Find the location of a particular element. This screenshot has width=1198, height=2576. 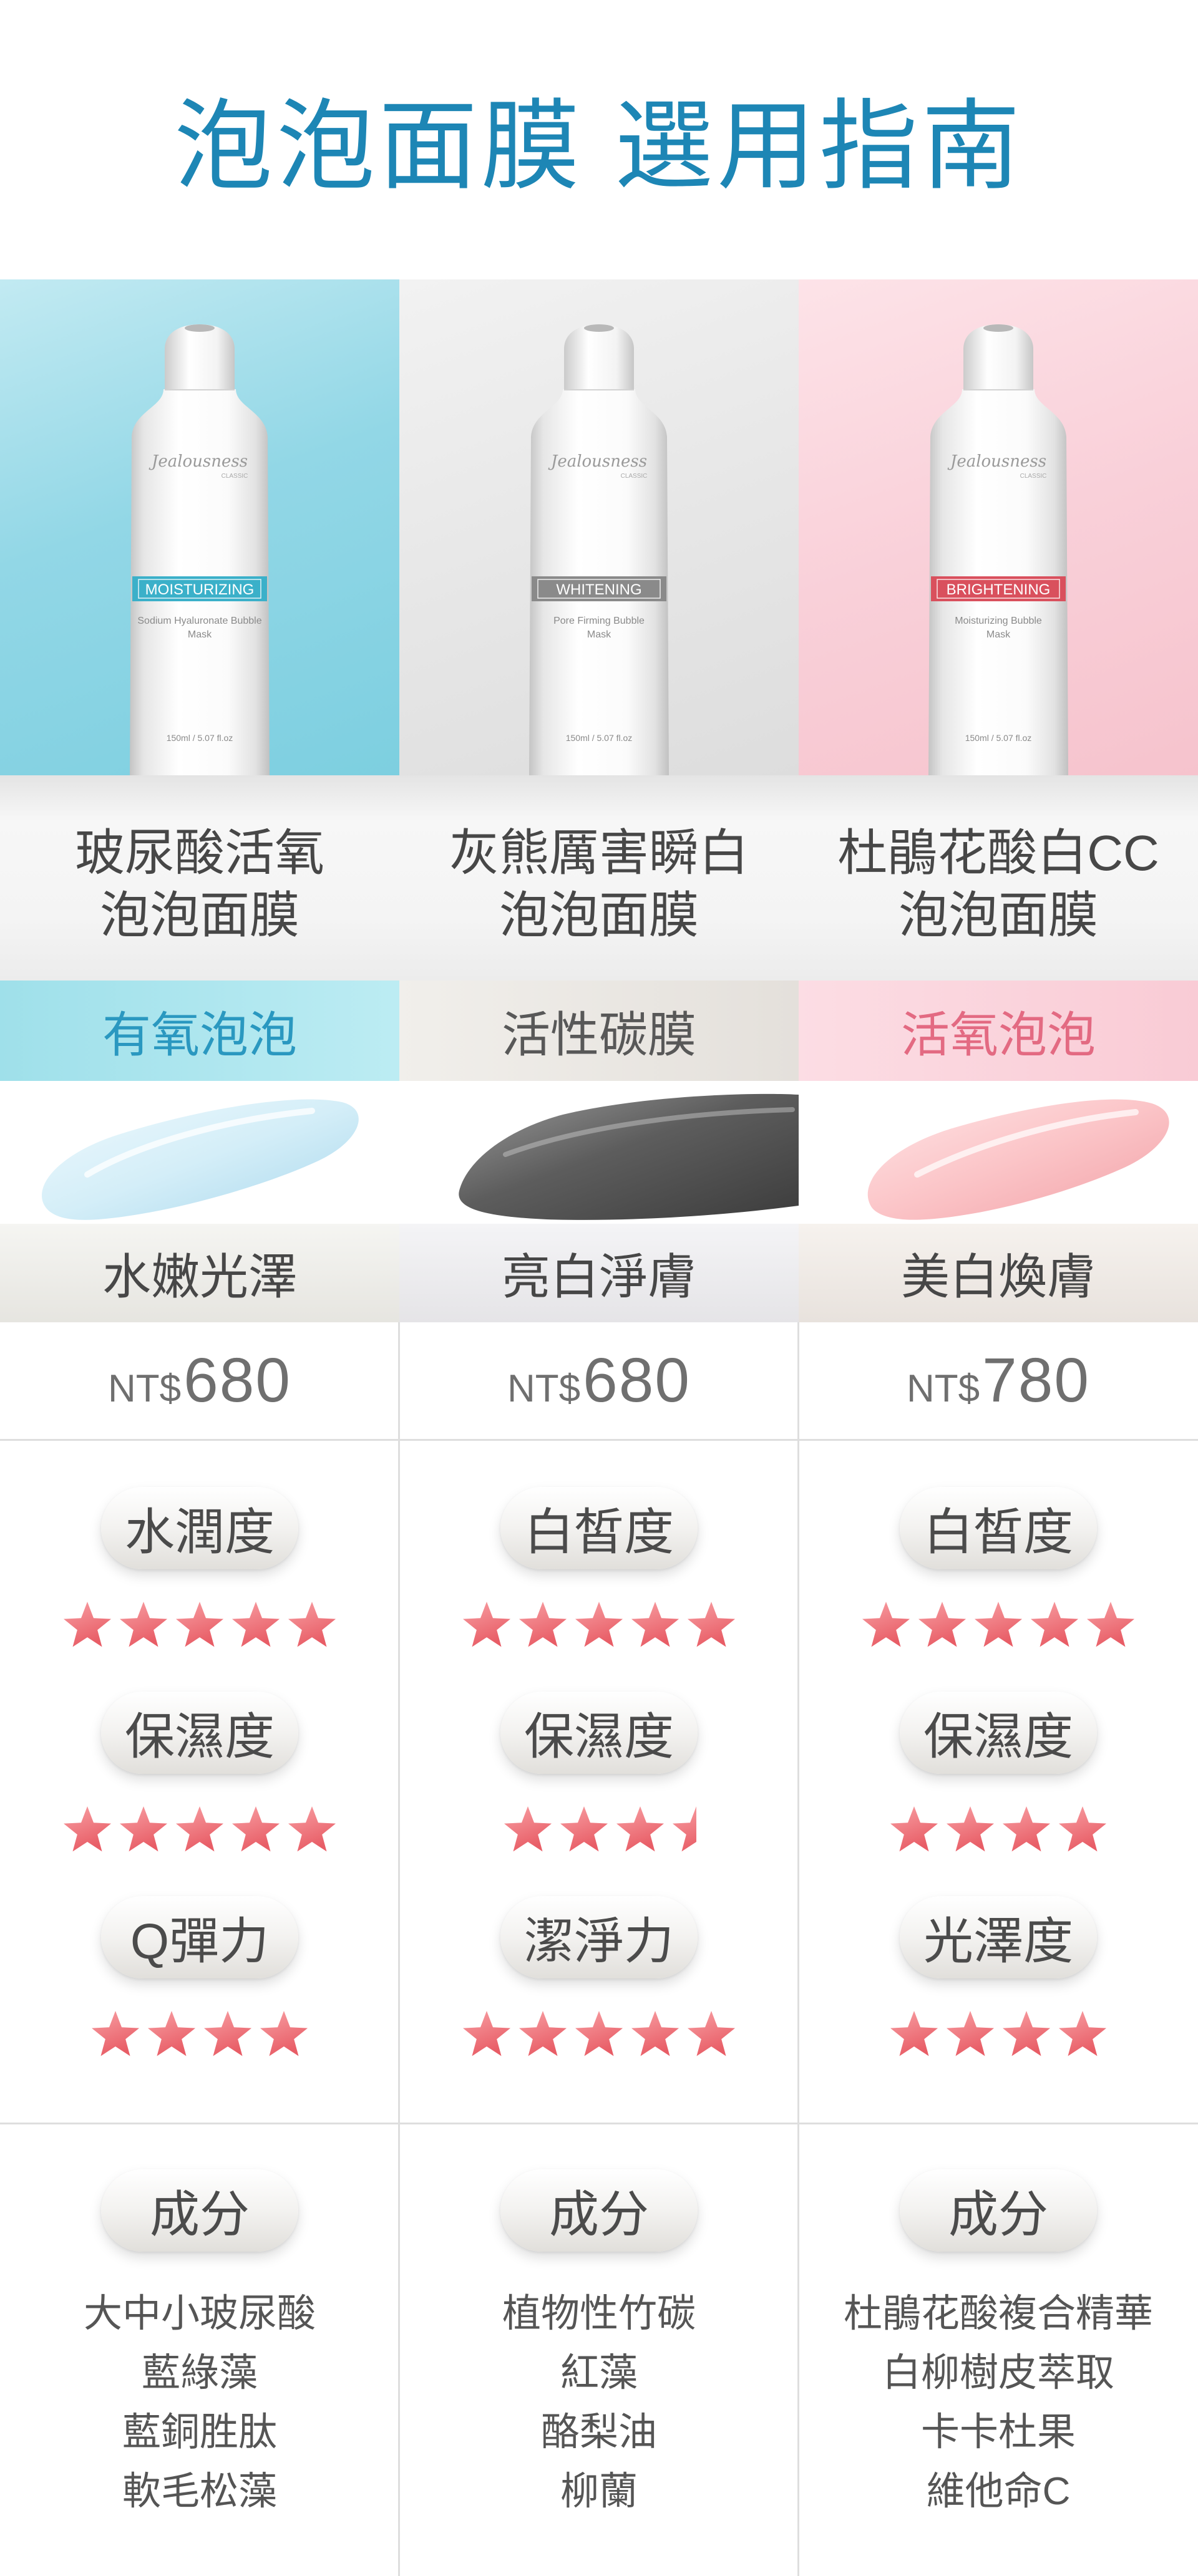

label-band-text: BRIGHTENING is located at coordinates (999, 589).